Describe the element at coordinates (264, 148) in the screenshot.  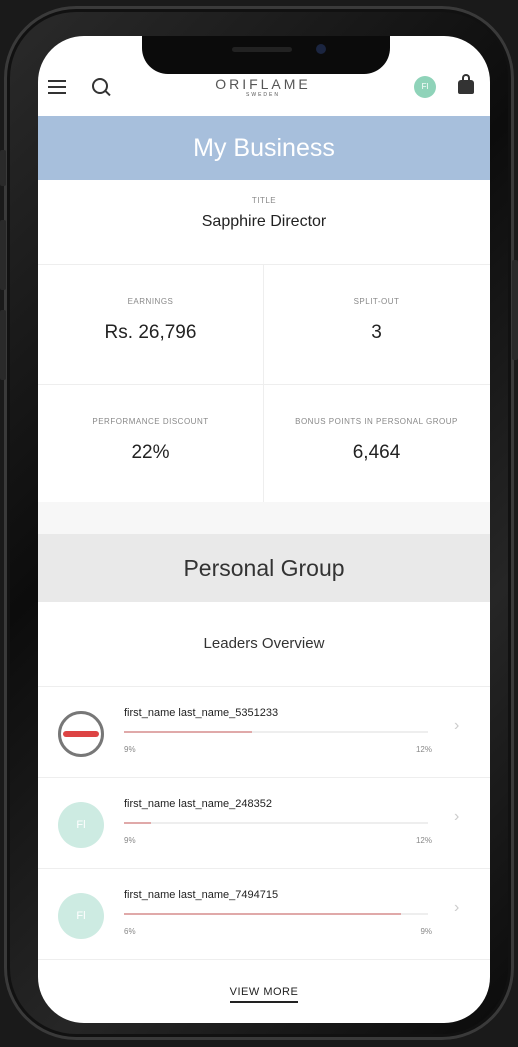
I see `my-business-heading: My Business` at that location.